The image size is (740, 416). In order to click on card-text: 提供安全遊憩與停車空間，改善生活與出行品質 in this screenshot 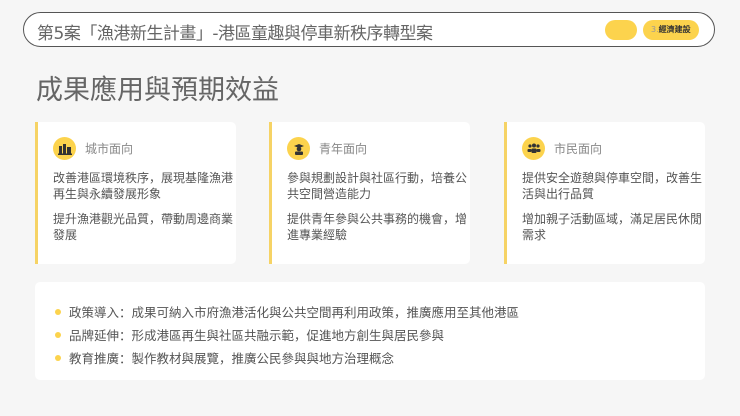, I will do `click(612, 186)`.